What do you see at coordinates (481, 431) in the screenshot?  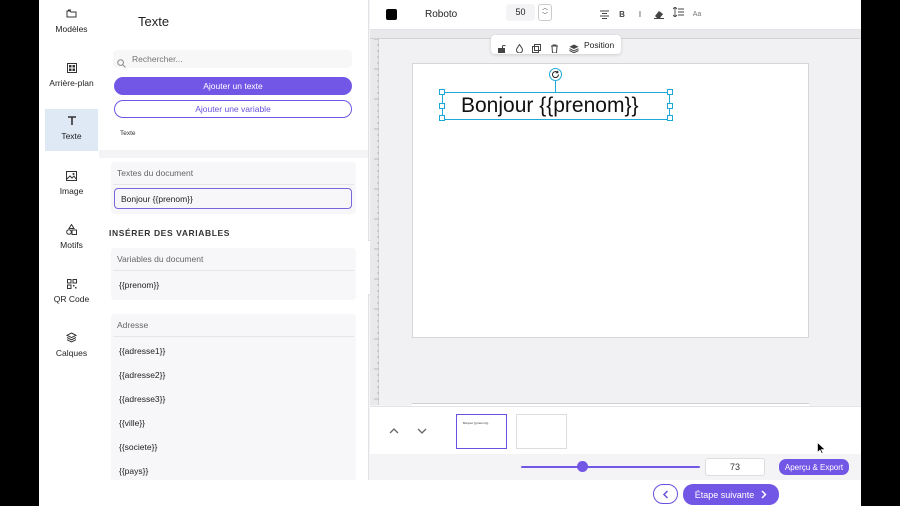 I see `page-thumbnail-1: Bonjour {{prenom}}` at bounding box center [481, 431].